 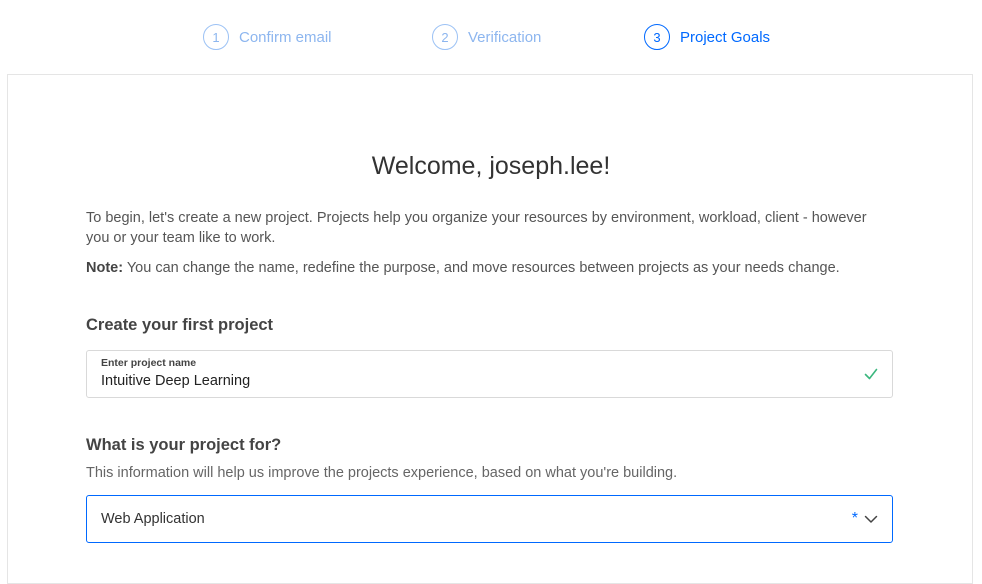 I want to click on step-number: 2, so click(x=445, y=37).